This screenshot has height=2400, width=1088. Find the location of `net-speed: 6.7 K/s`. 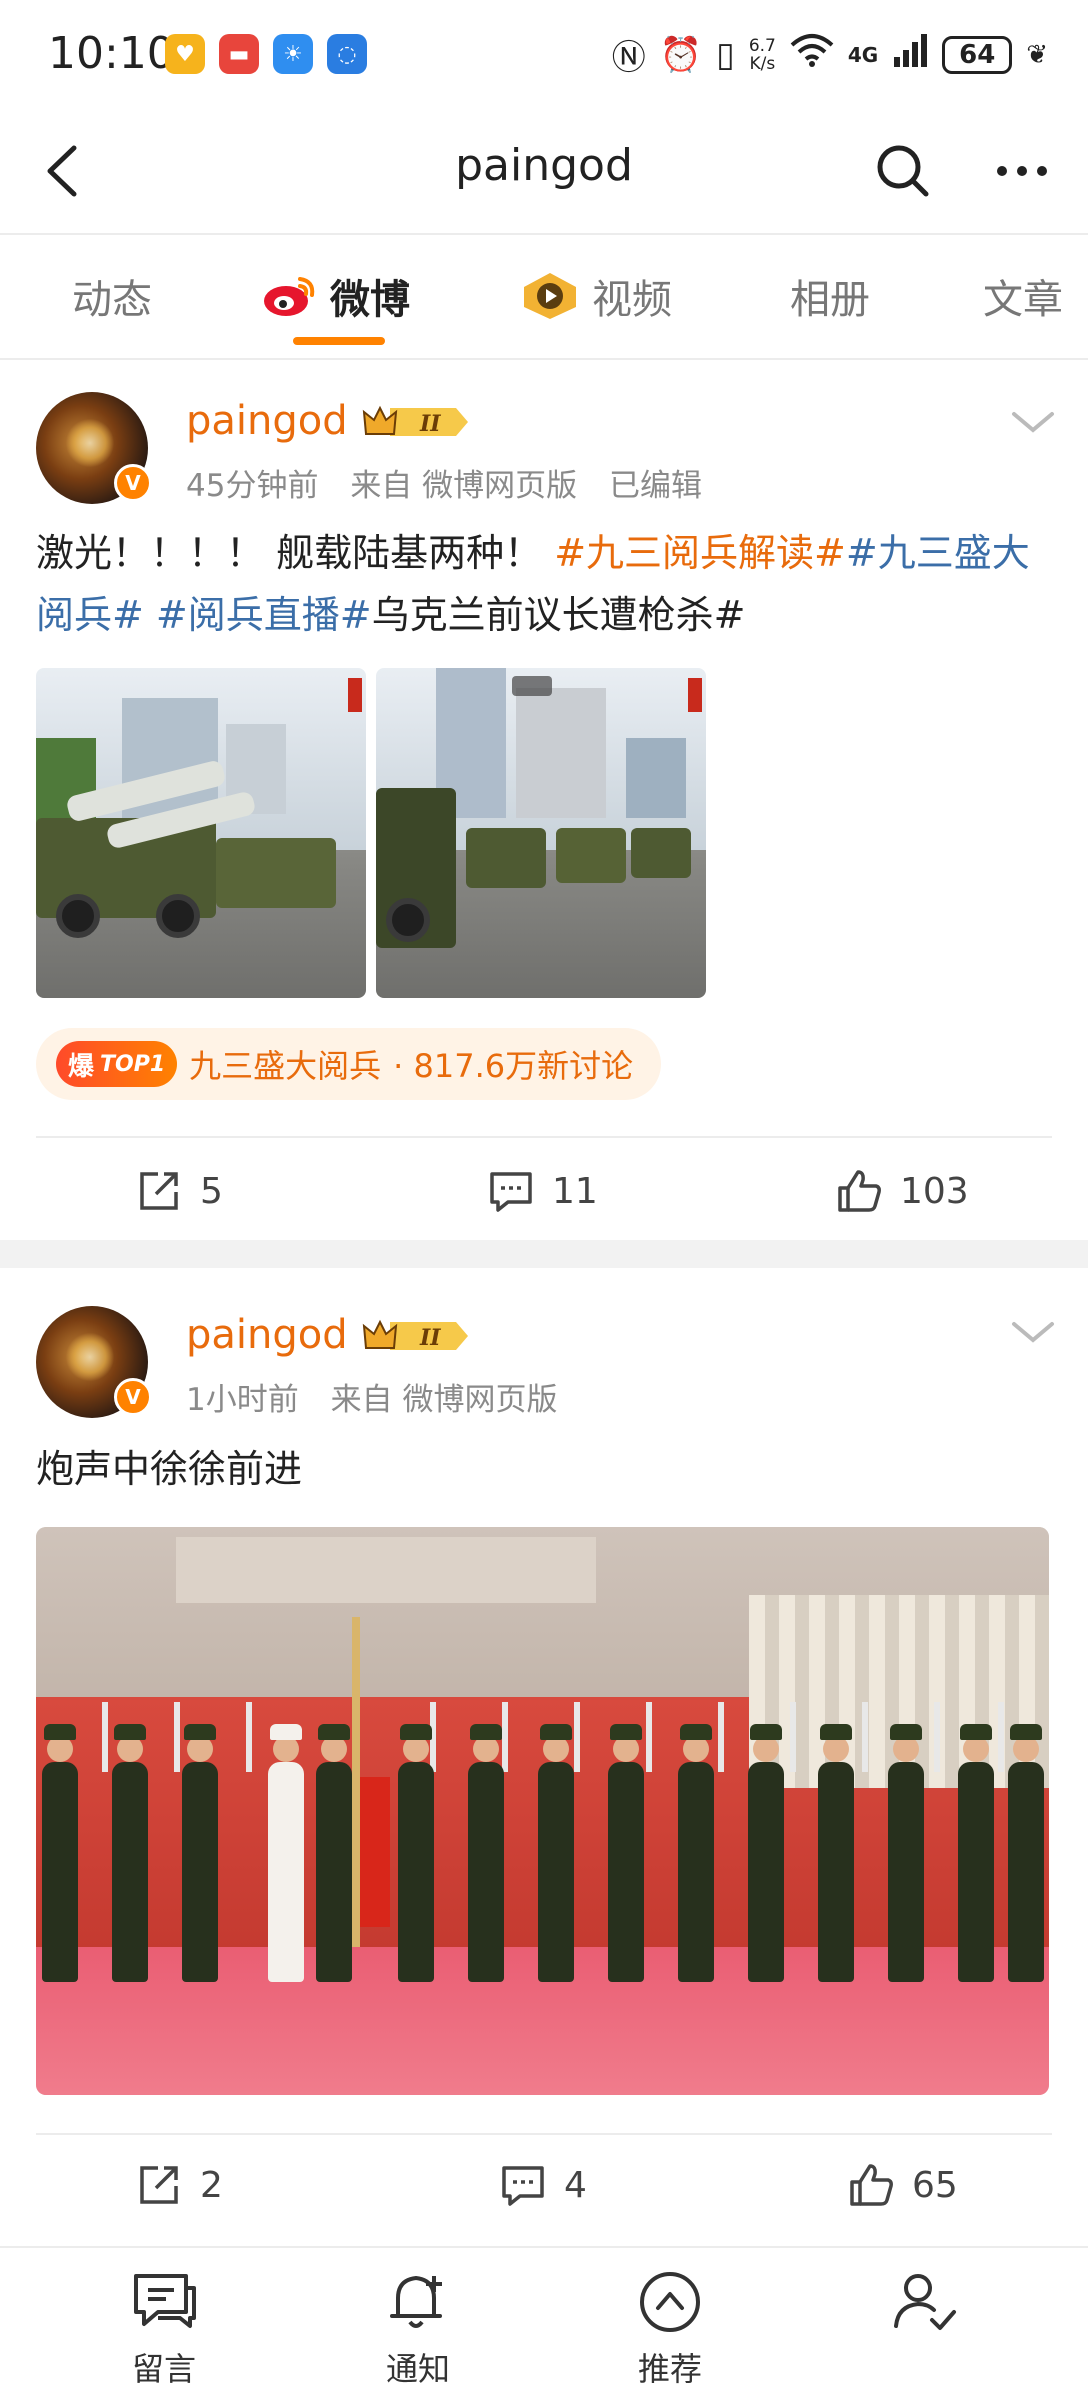

net-speed: 6.7 K/s is located at coordinates (762, 55).